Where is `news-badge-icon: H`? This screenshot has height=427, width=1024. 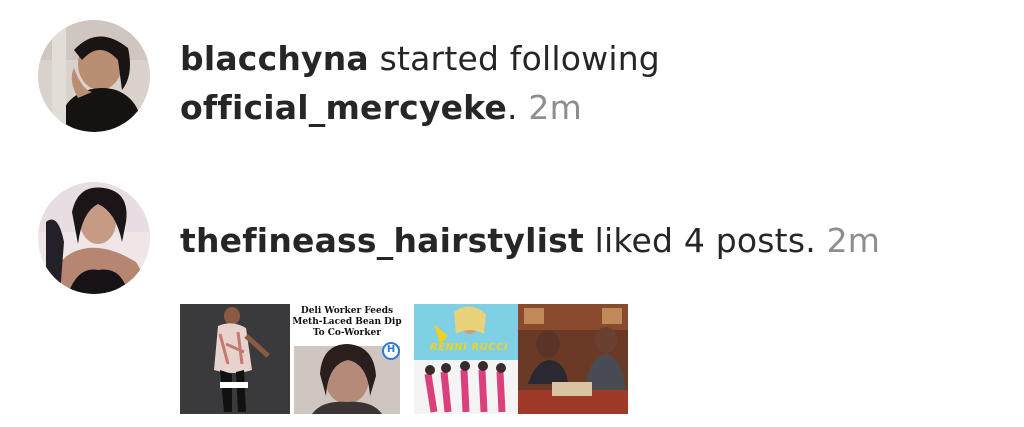
news-badge-icon: H is located at coordinates (391, 349).